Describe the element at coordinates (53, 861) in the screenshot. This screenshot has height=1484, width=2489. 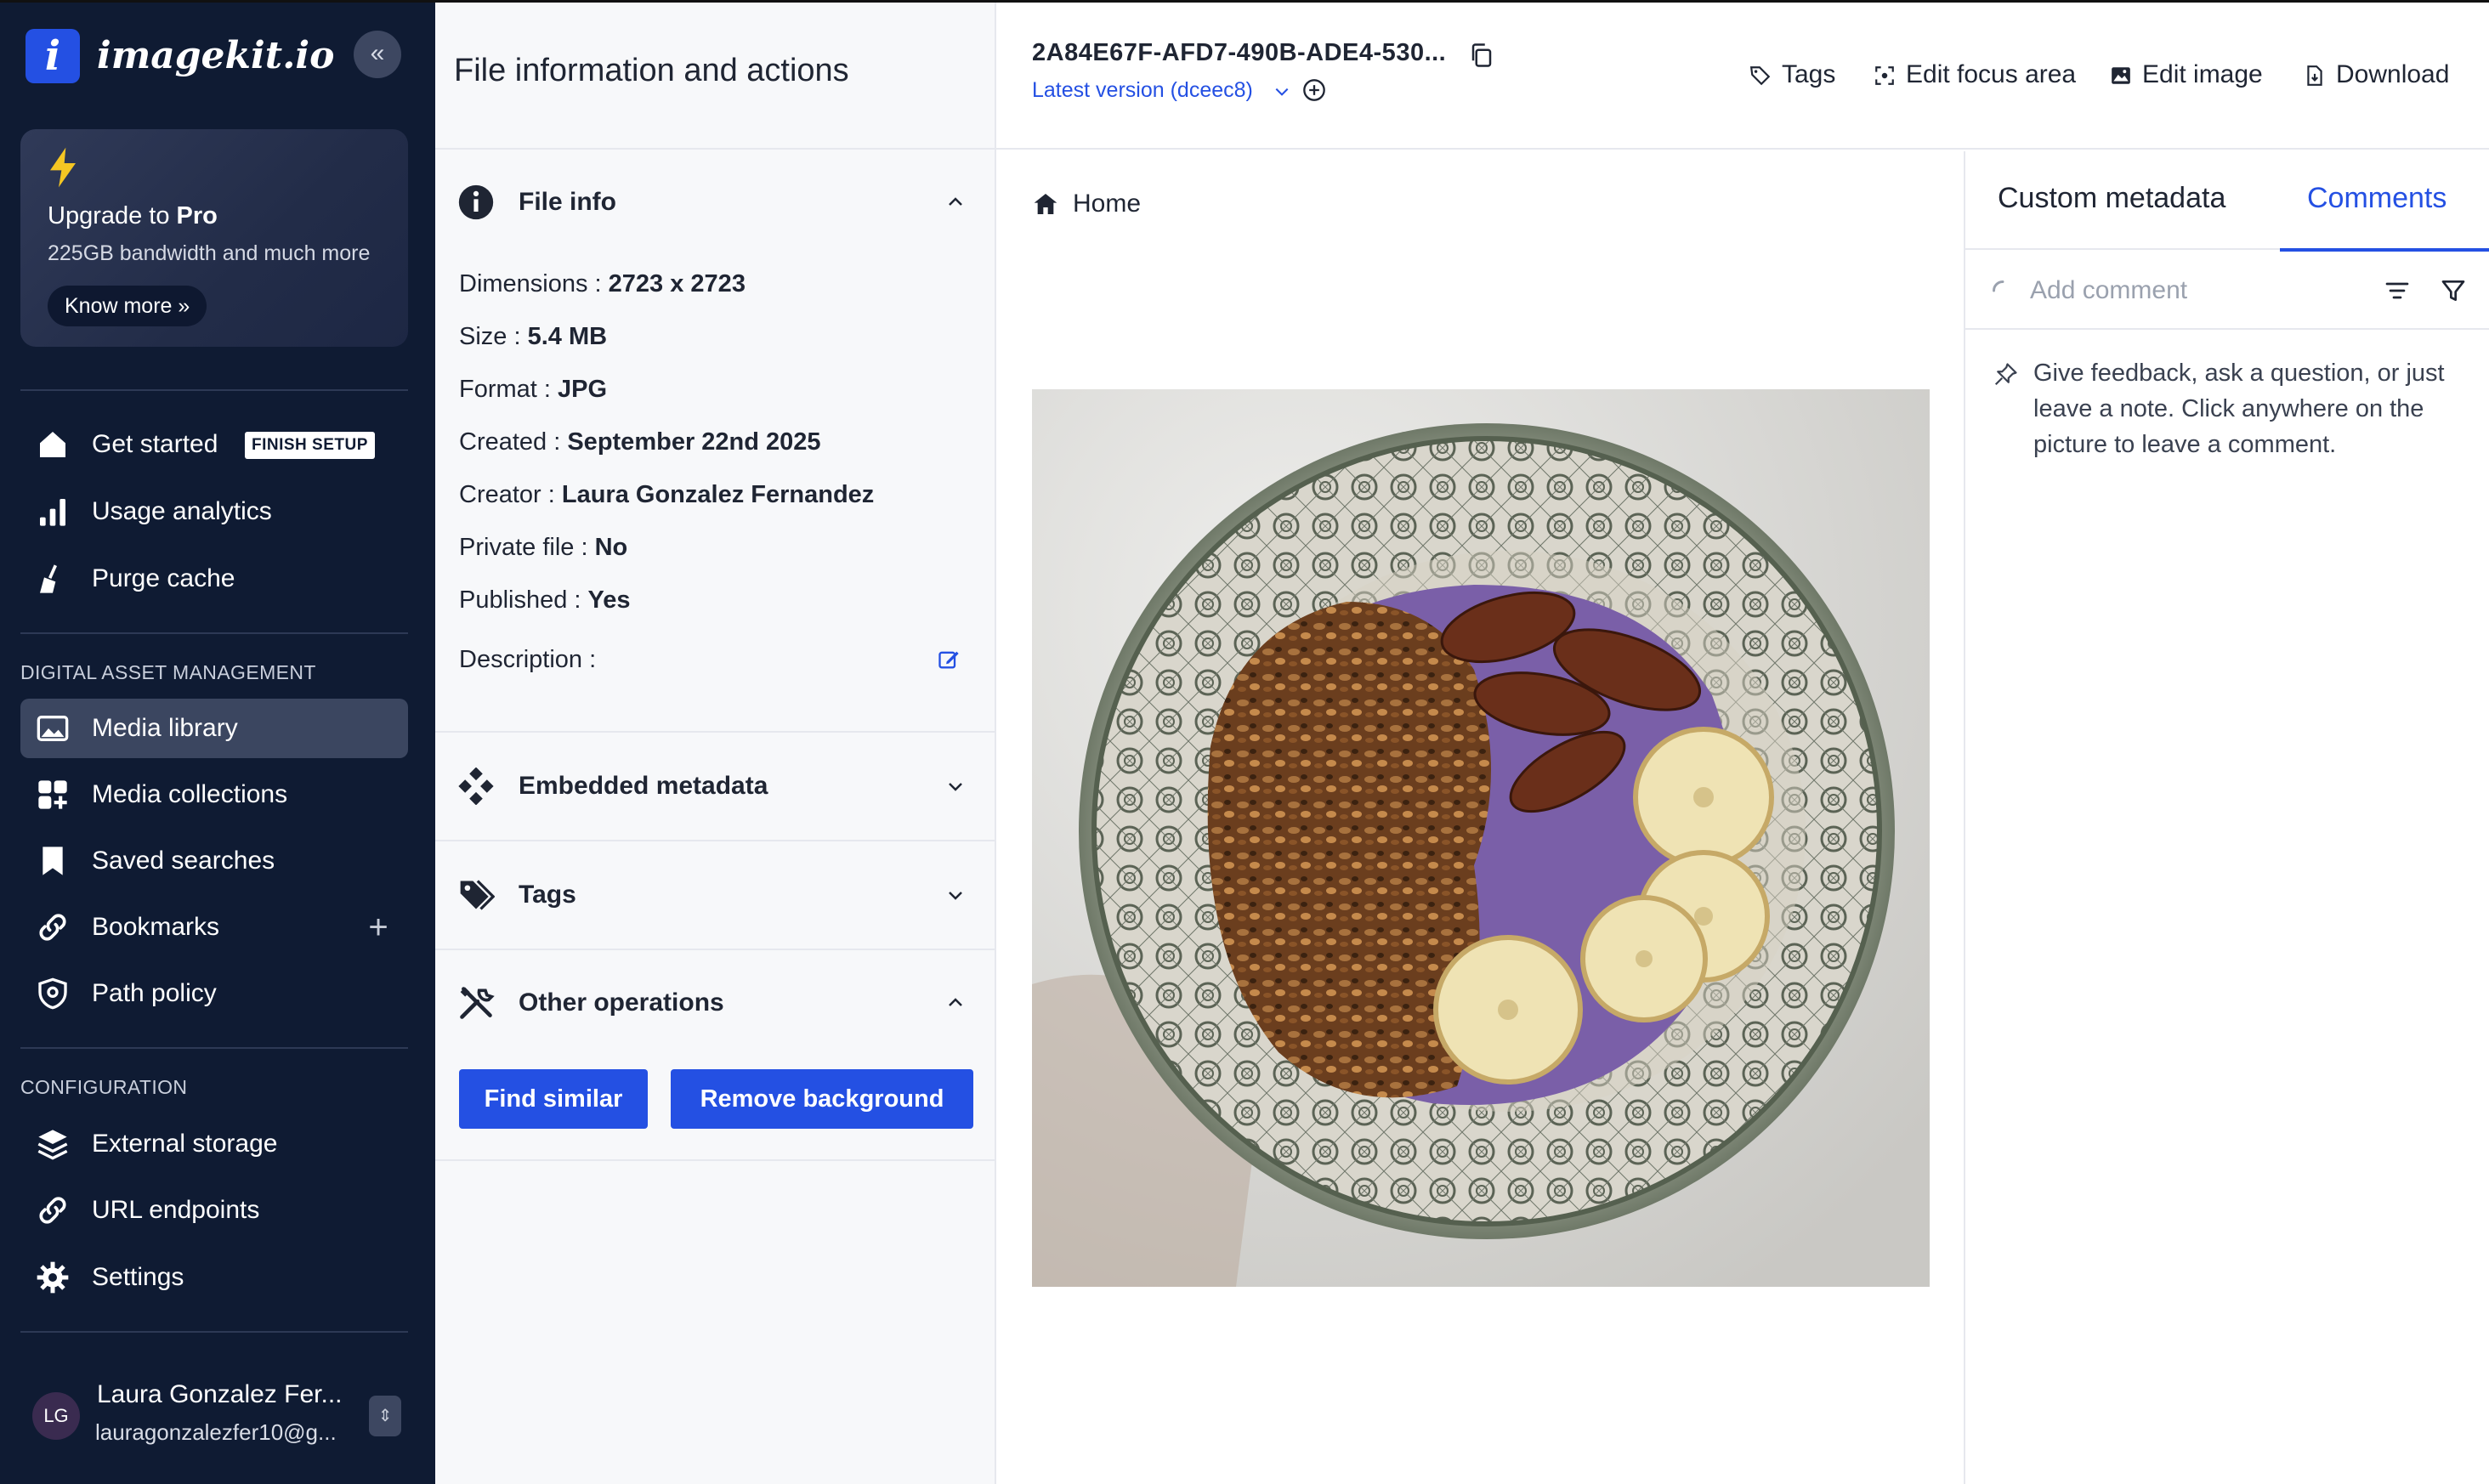
I see `bookmark-icon` at that location.